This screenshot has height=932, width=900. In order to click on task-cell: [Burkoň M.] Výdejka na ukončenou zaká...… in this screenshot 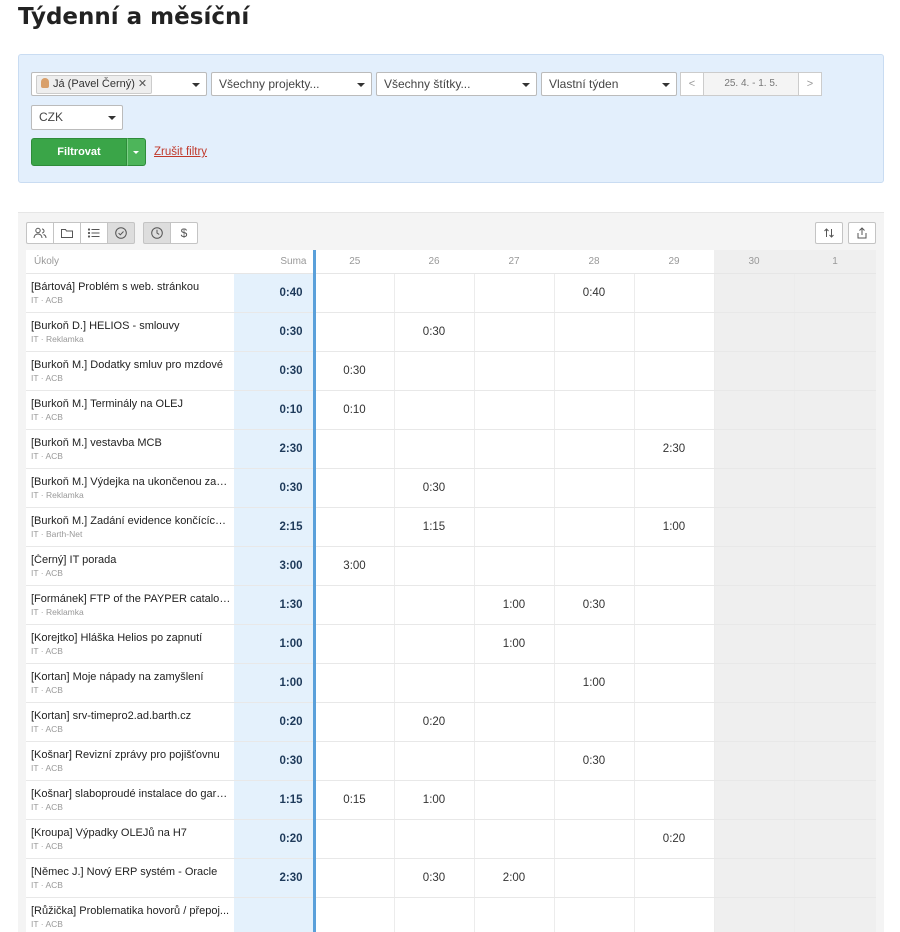, I will do `click(130, 488)`.